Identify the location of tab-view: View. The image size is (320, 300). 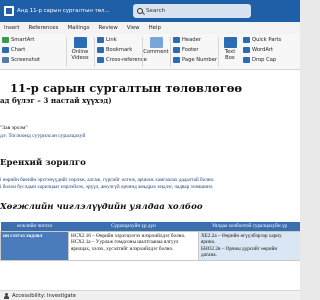
(133, 28).